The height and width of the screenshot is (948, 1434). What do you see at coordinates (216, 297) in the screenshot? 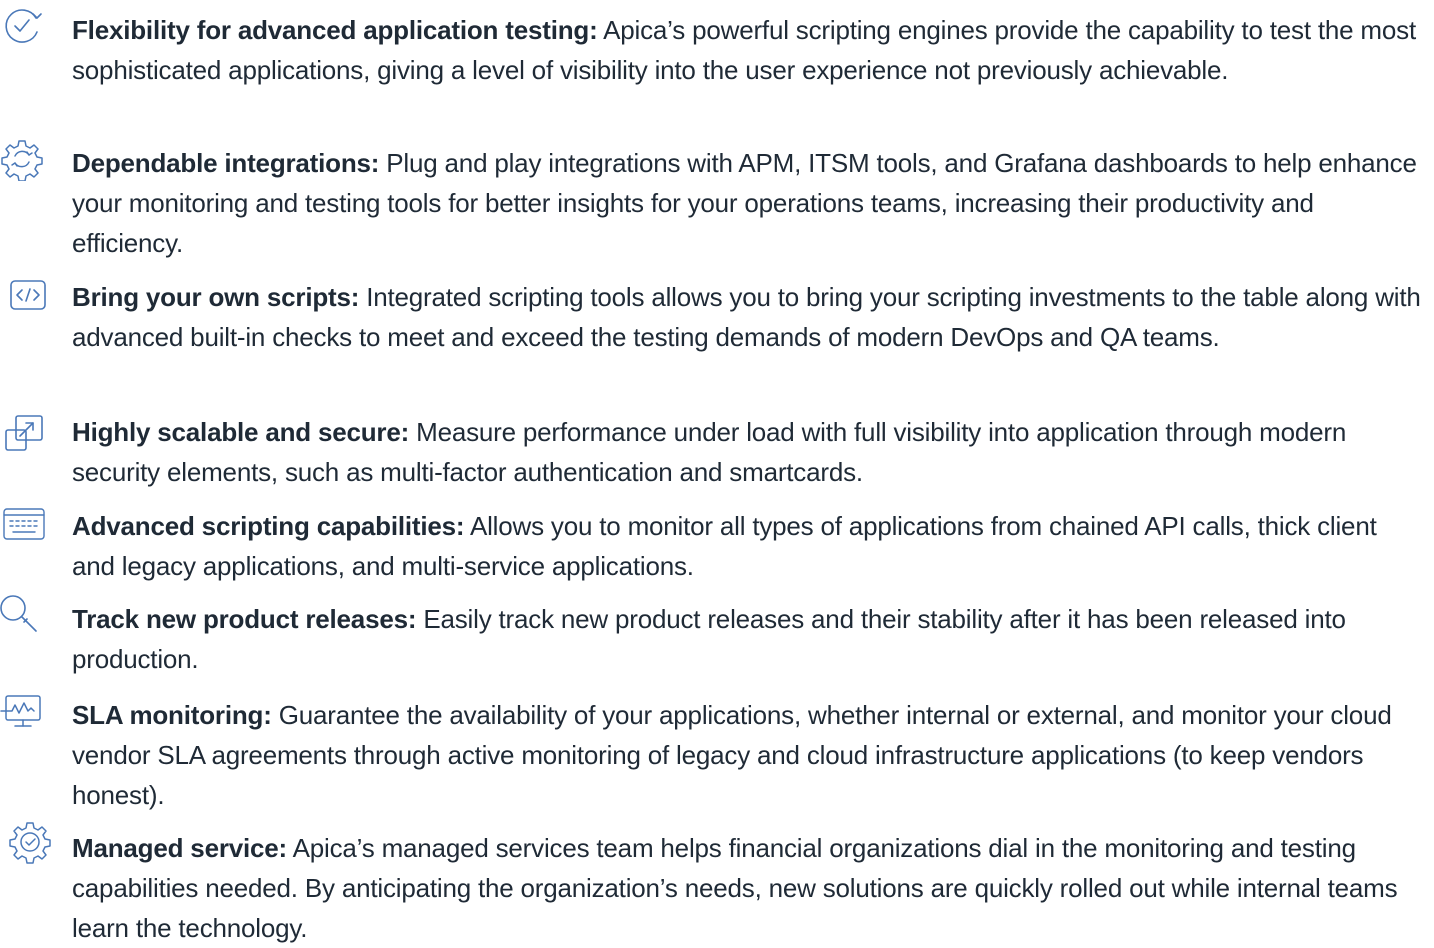
I see `feature-title: Bring your own scripts:` at bounding box center [216, 297].